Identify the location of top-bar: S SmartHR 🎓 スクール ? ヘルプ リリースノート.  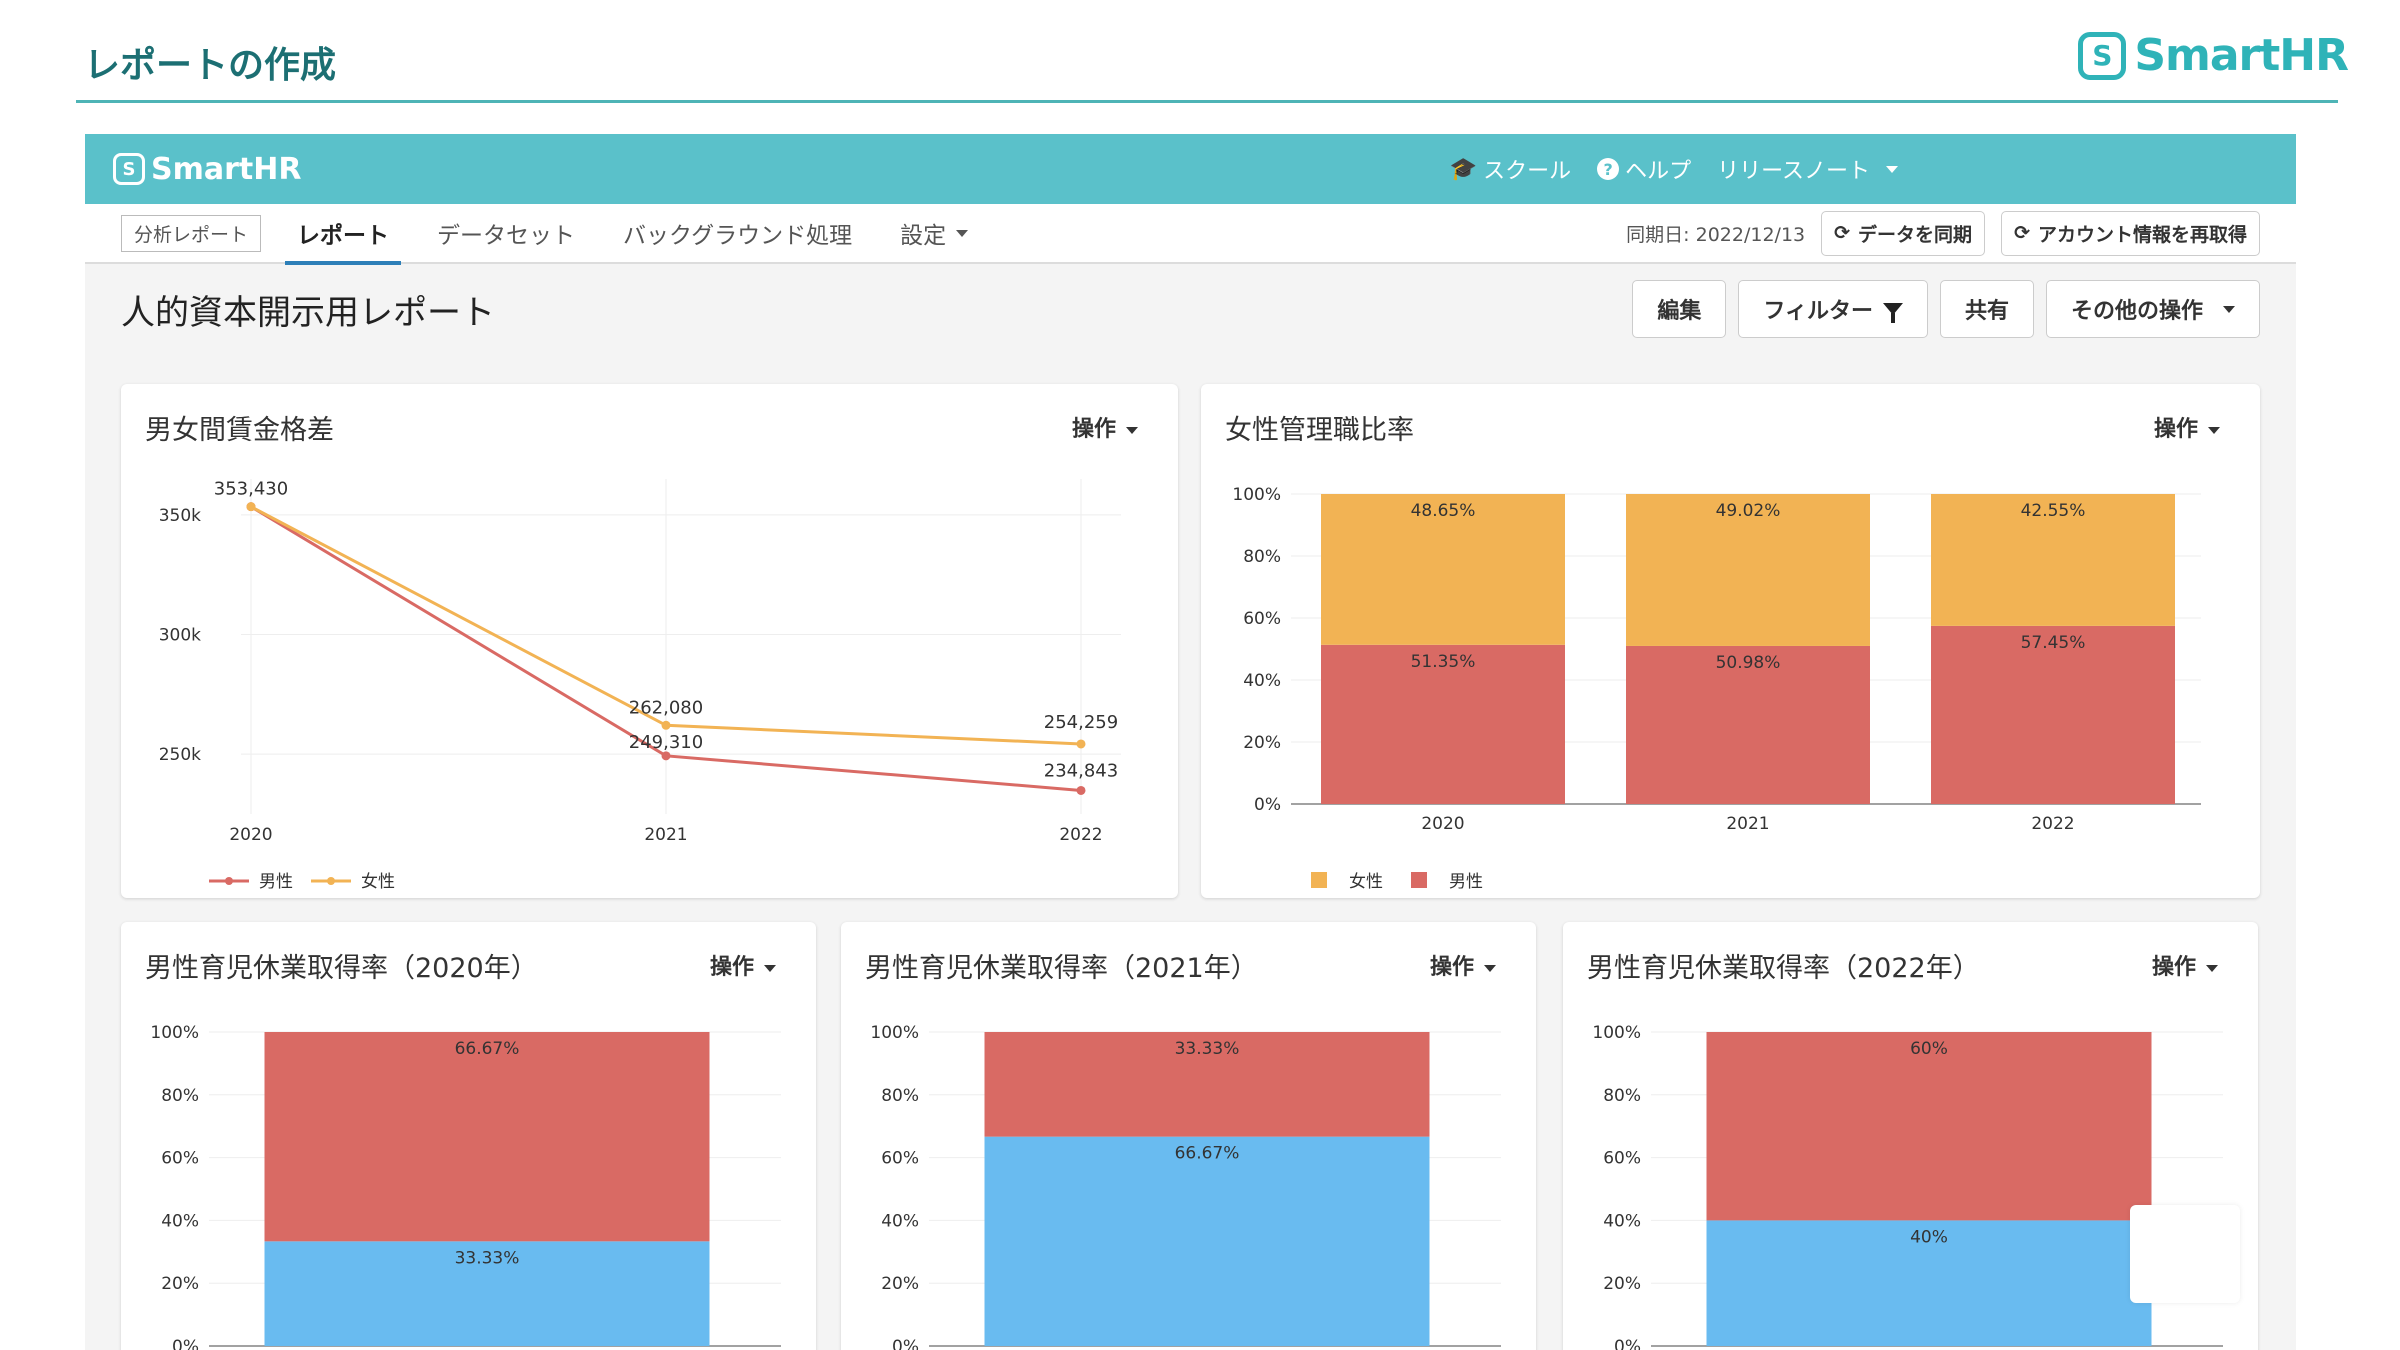
(1190, 169).